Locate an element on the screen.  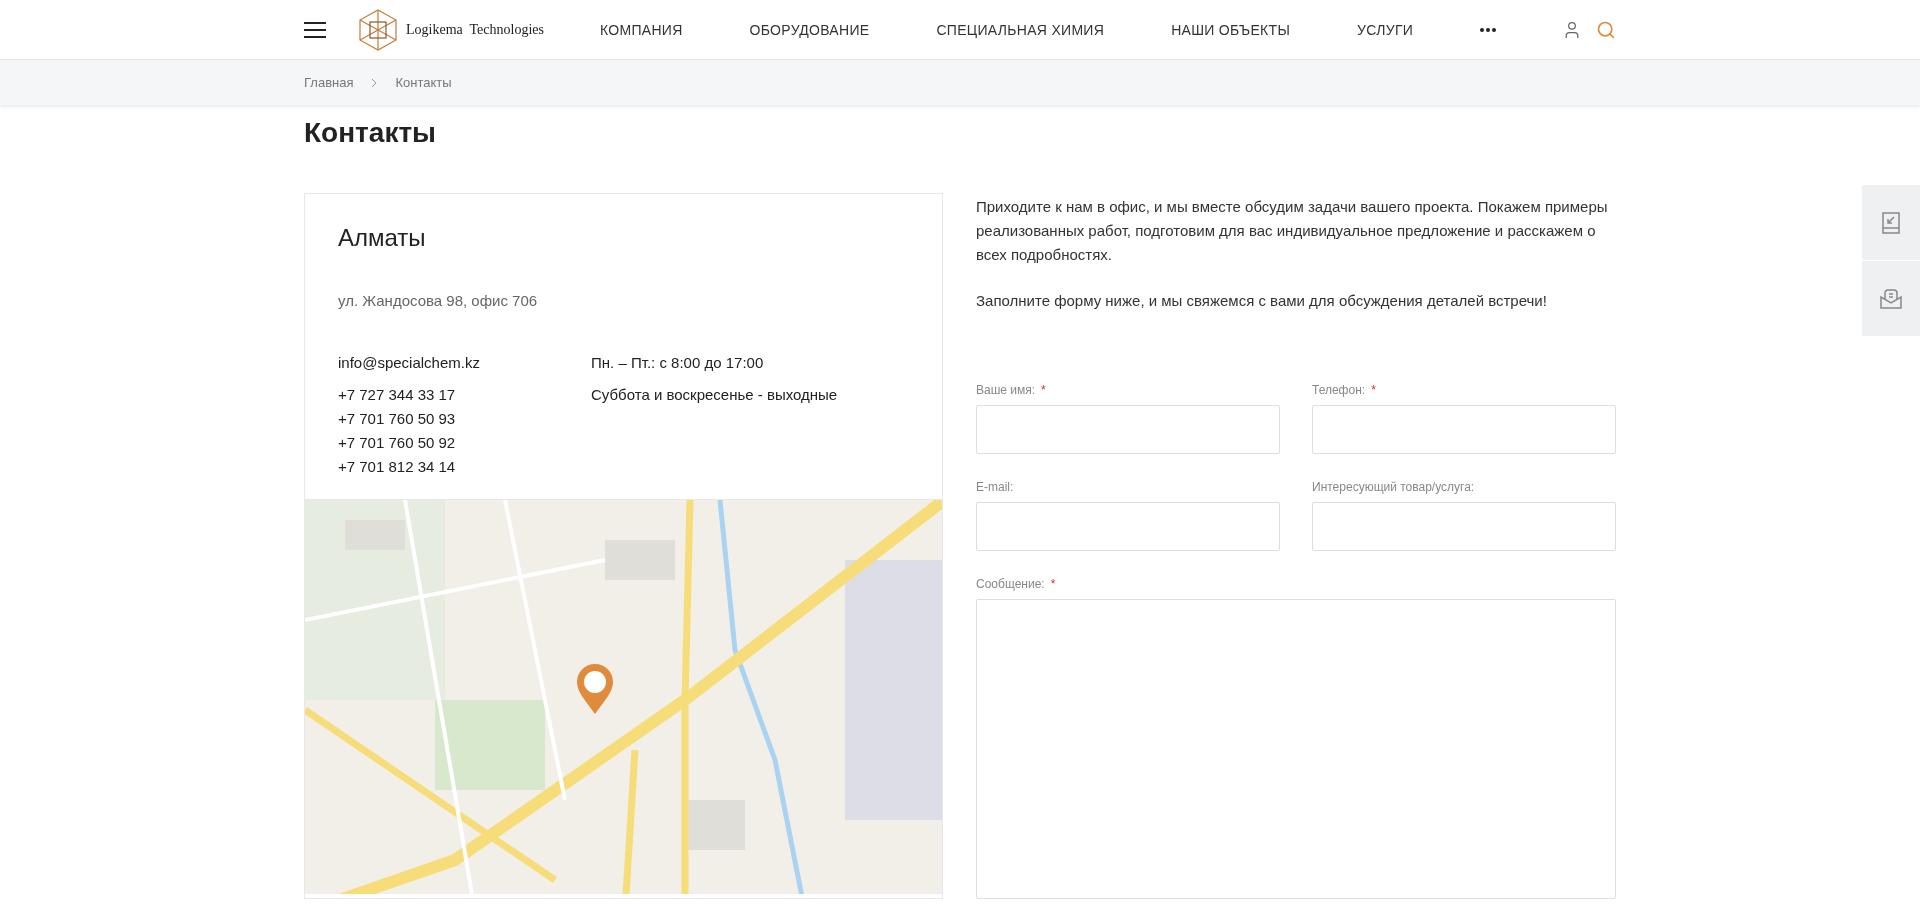
email-link: info@specialchem.kz is located at coordinates (464, 363).